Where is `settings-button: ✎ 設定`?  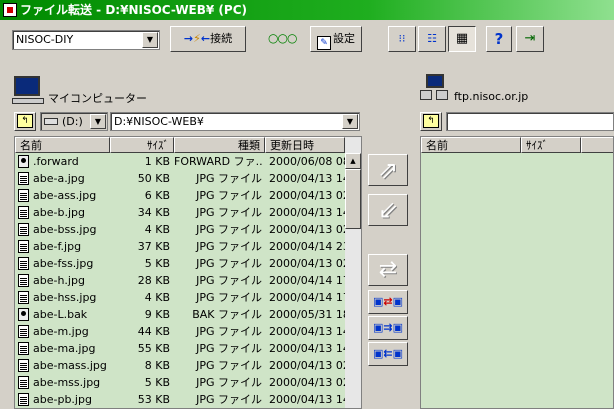 settings-button: ✎ 設定 is located at coordinates (336, 39).